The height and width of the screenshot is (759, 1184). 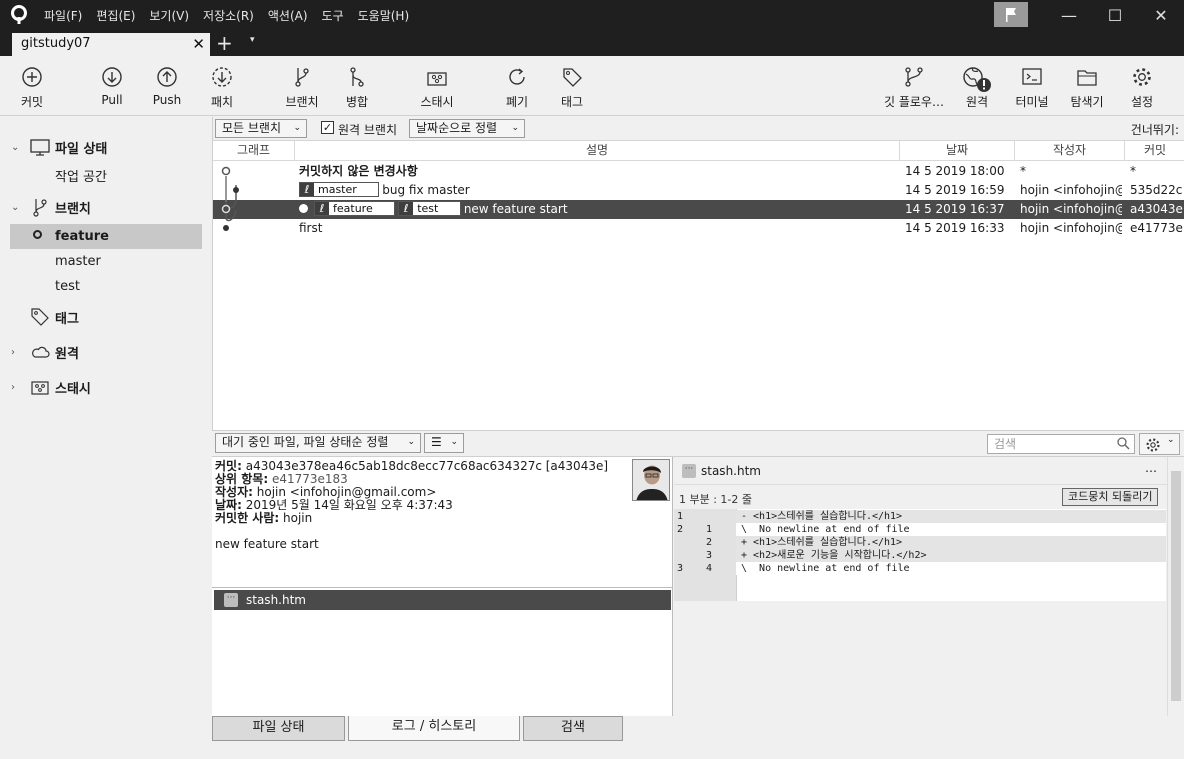 I want to click on remote-branches-label: 원격 브랜치, so click(x=368, y=130).